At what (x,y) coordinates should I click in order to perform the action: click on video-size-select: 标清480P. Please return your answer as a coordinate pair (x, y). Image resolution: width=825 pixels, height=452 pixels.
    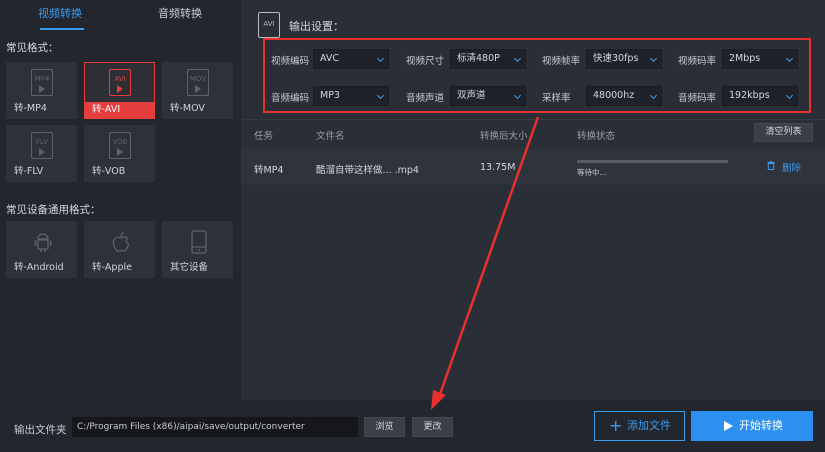
    Looking at the image, I should click on (488, 59).